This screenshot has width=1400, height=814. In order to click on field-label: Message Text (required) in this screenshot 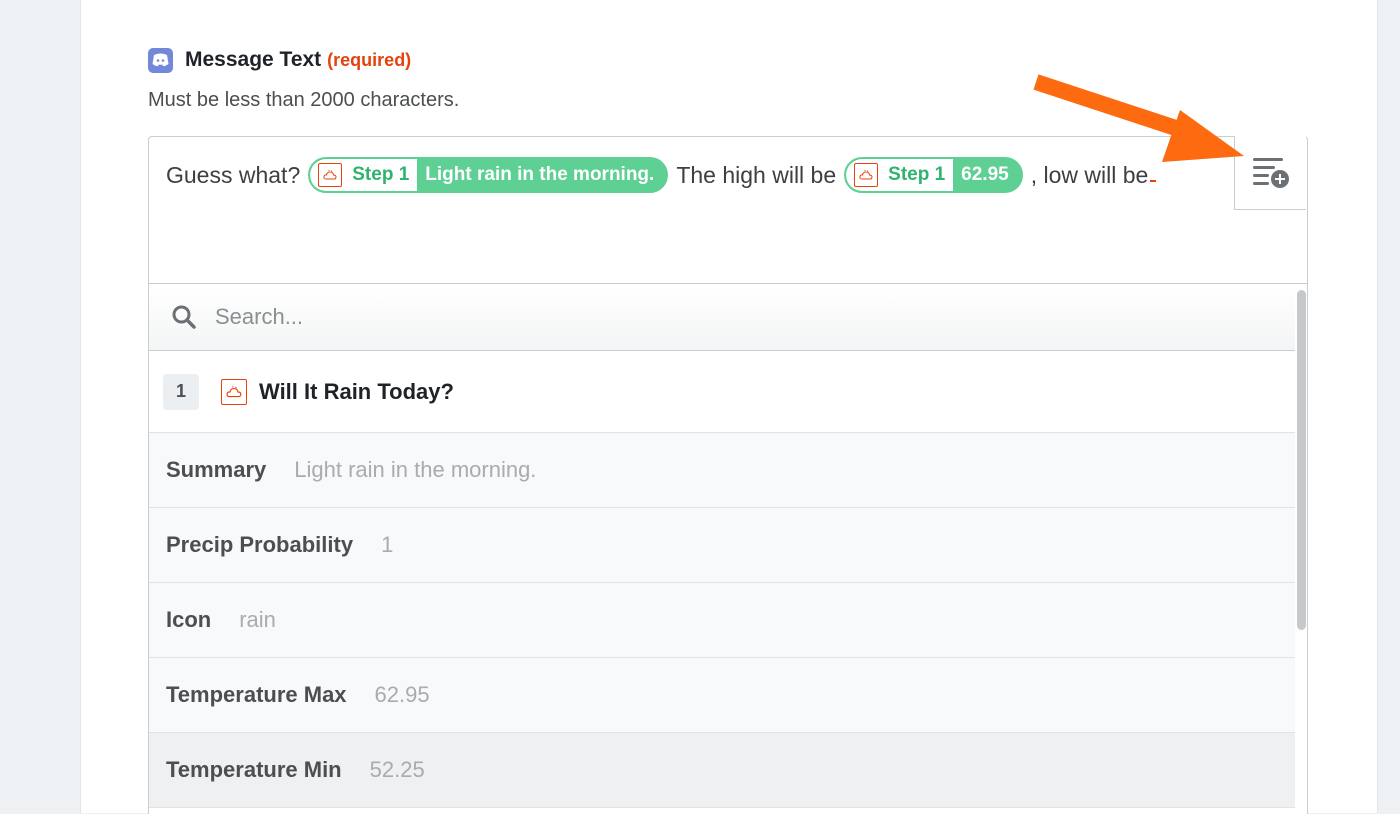, I will do `click(279, 60)`.